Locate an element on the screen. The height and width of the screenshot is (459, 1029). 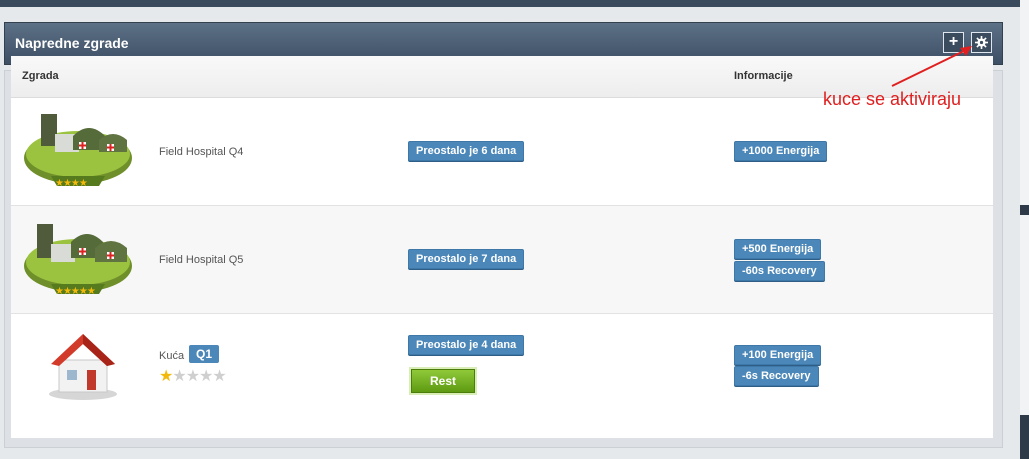
info-badge: +500 Energija is located at coordinates (778, 249).